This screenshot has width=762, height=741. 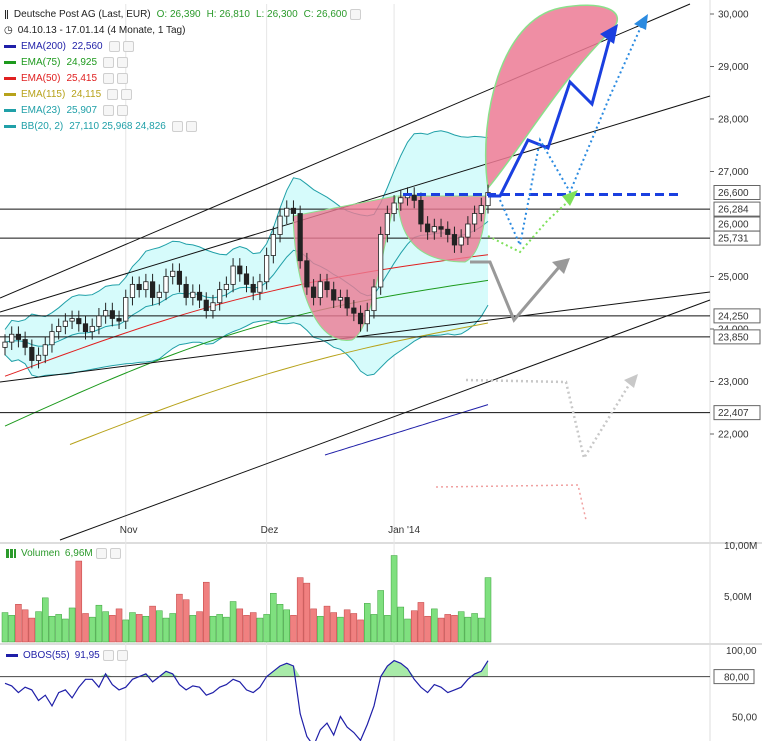 I want to click on x-axis-label: Nov, so click(x=129, y=530).